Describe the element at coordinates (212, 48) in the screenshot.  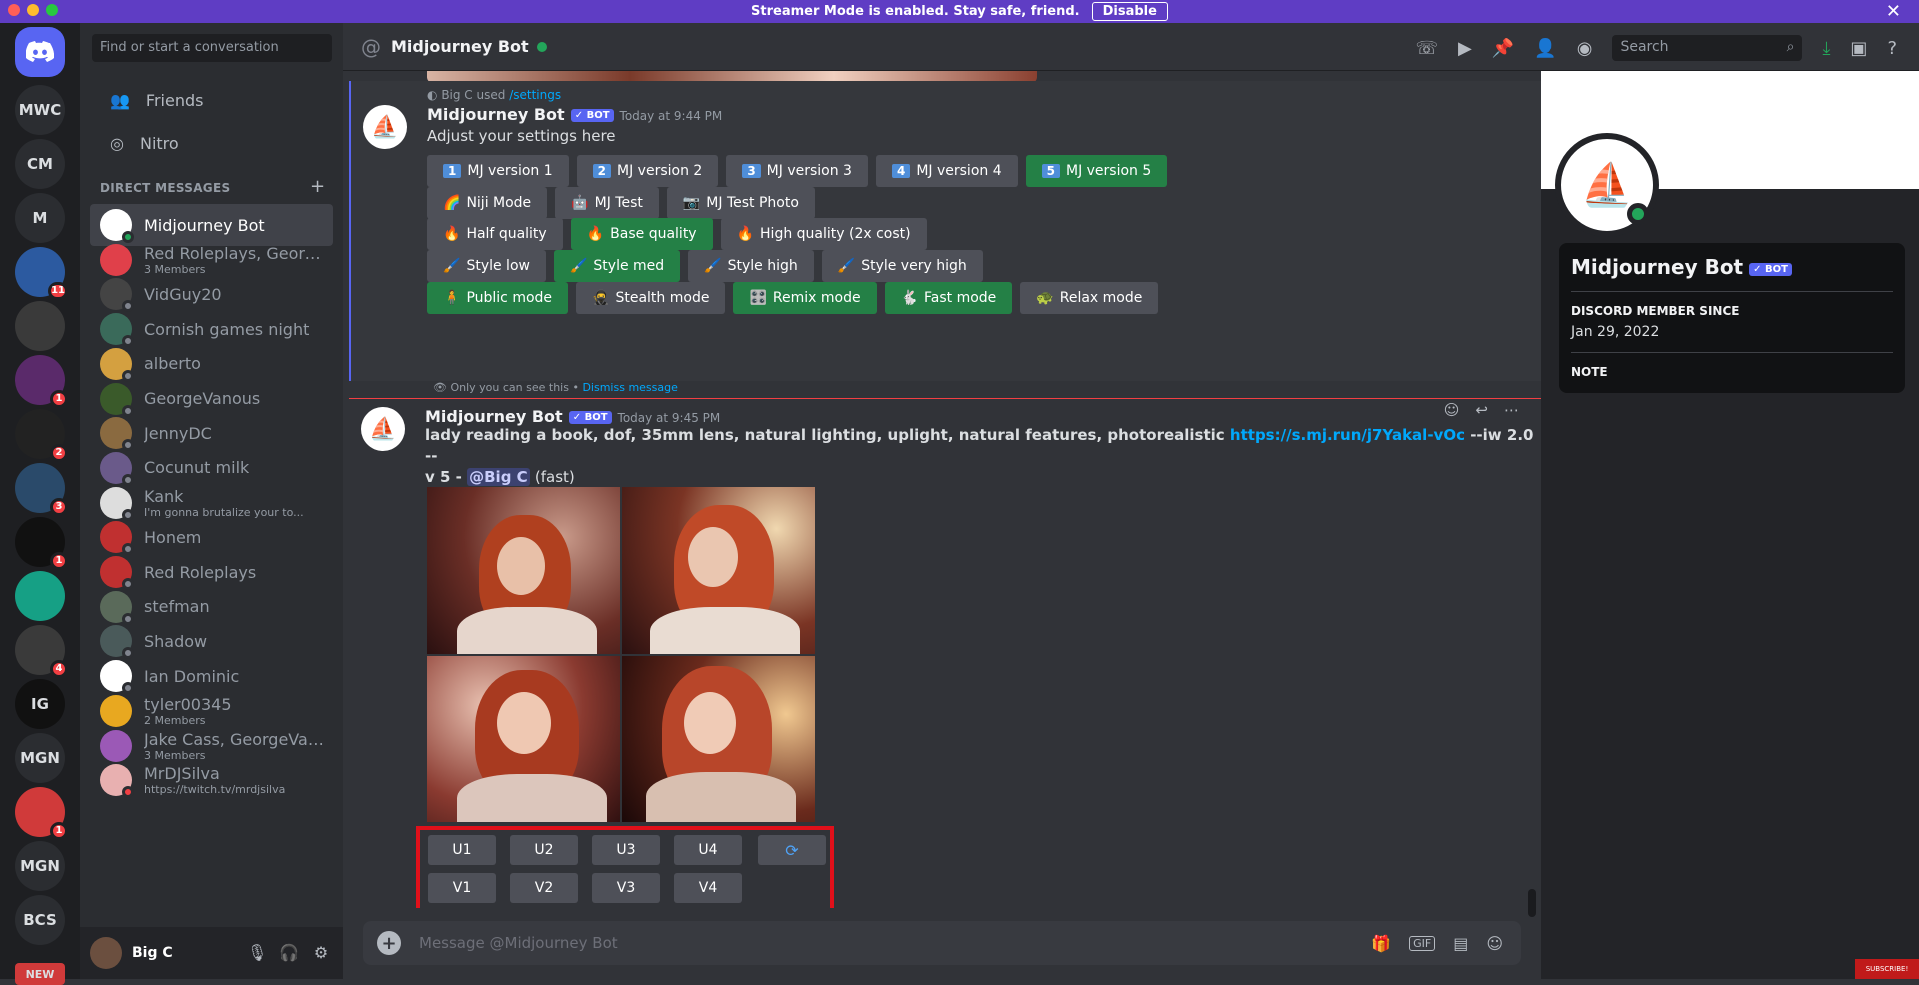
I see `find-conversation-input: Find or start a conversation` at that location.